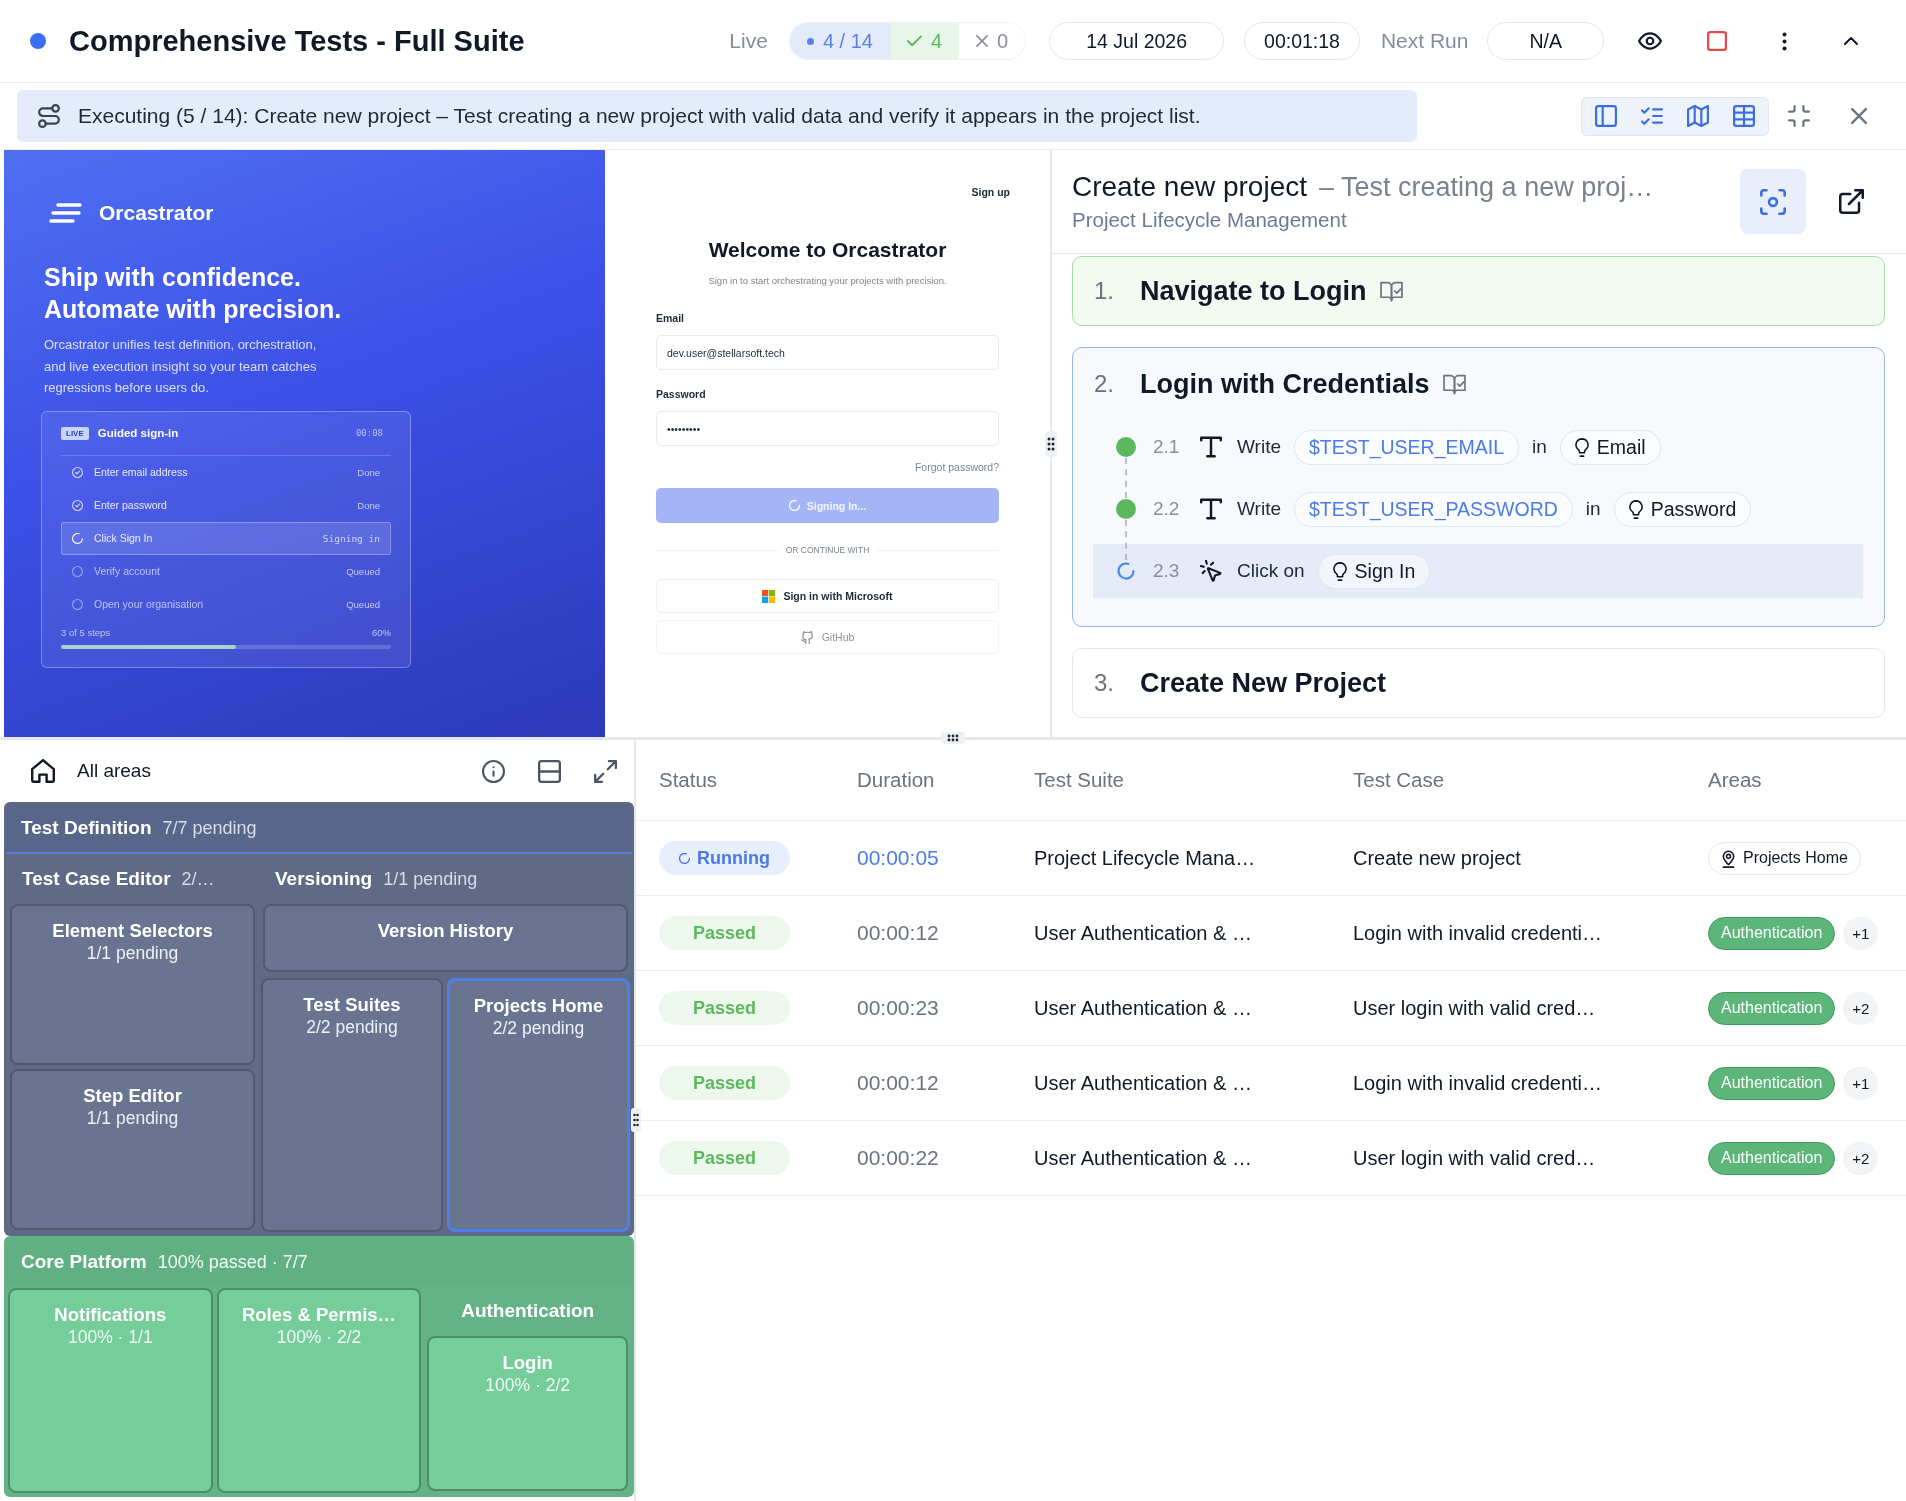  Describe the element at coordinates (430, 879) in the screenshot. I see `area-subgroup-summary: 1/1 pending` at that location.